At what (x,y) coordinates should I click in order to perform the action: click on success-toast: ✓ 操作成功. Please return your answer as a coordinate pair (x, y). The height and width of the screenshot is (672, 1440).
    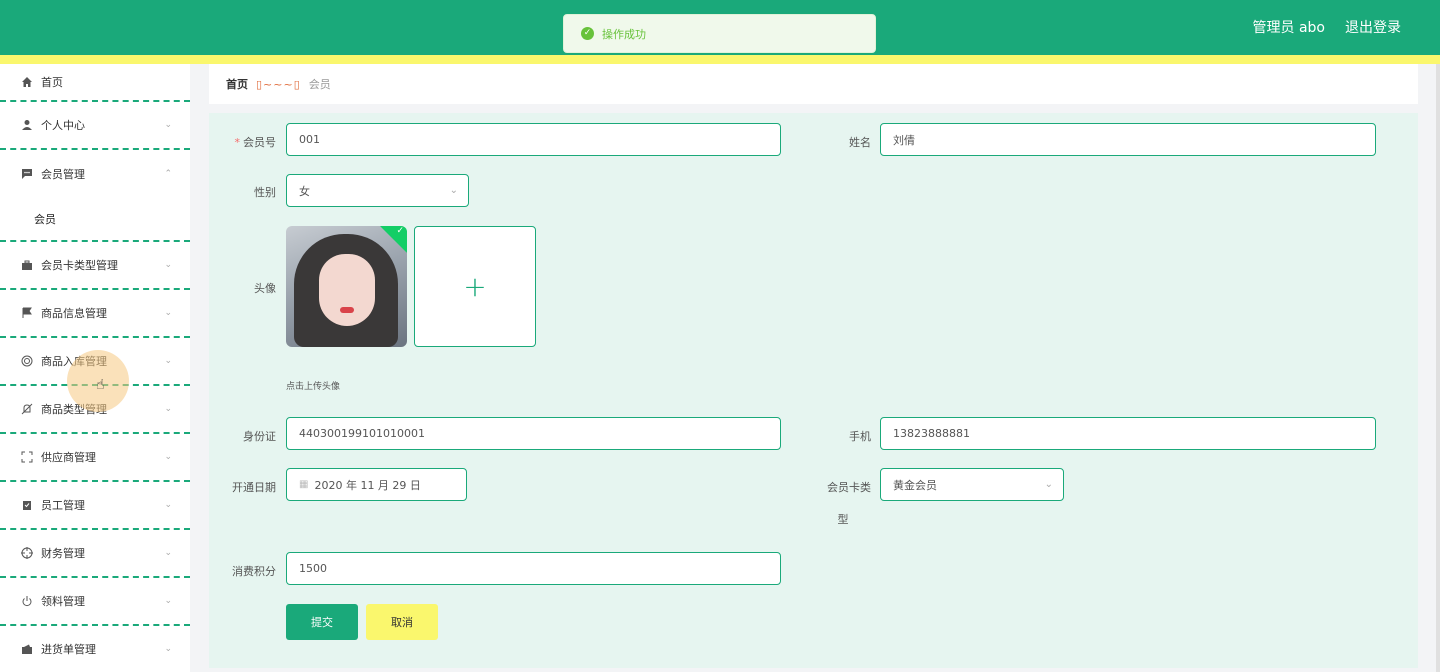
    Looking at the image, I should click on (719, 33).